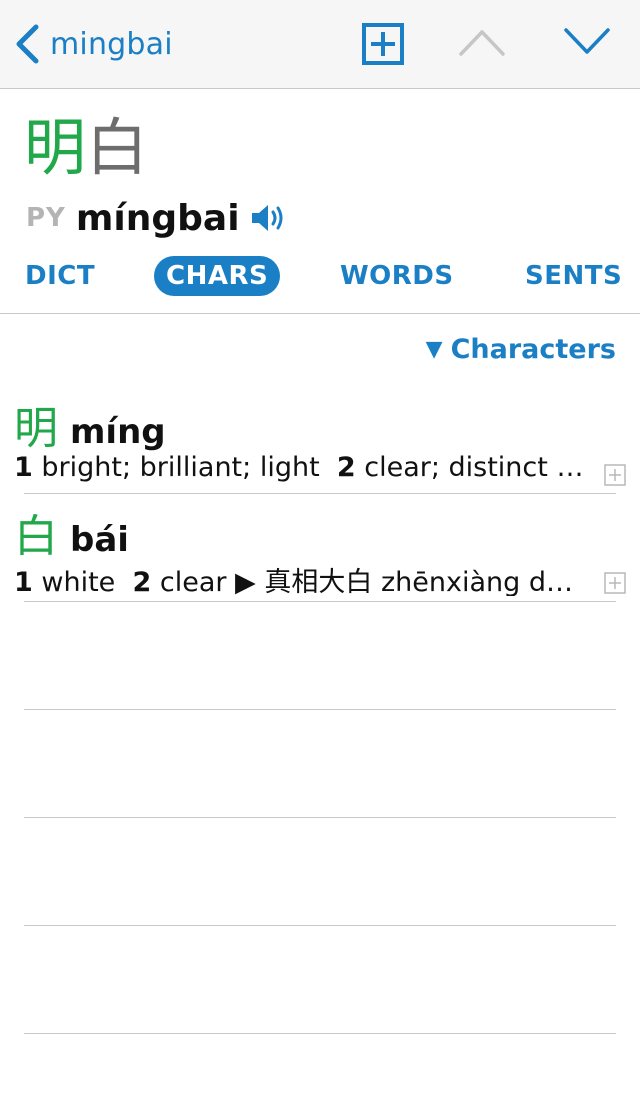  I want to click on chevron-down-icon, so click(587, 42).